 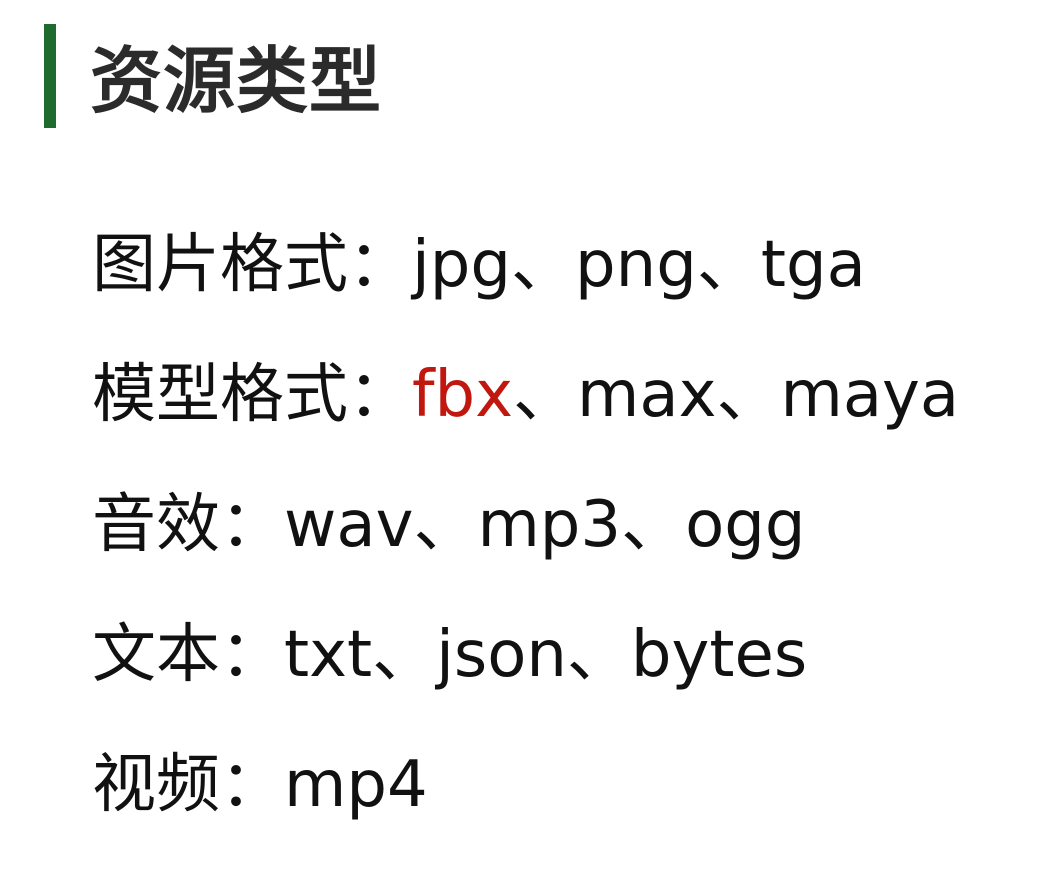 What do you see at coordinates (50, 76) in the screenshot?
I see `title-accent-bar` at bounding box center [50, 76].